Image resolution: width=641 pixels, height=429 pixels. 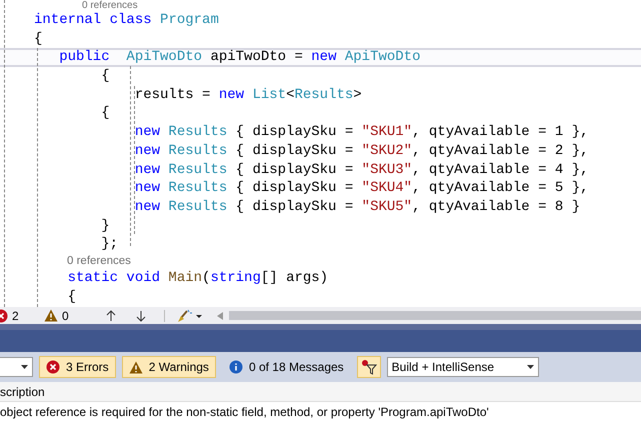 What do you see at coordinates (362, 151) in the screenshot?
I see `code-line: new Results { displaySku = "SKU2", qtyAvailable = 2 },` at bounding box center [362, 151].